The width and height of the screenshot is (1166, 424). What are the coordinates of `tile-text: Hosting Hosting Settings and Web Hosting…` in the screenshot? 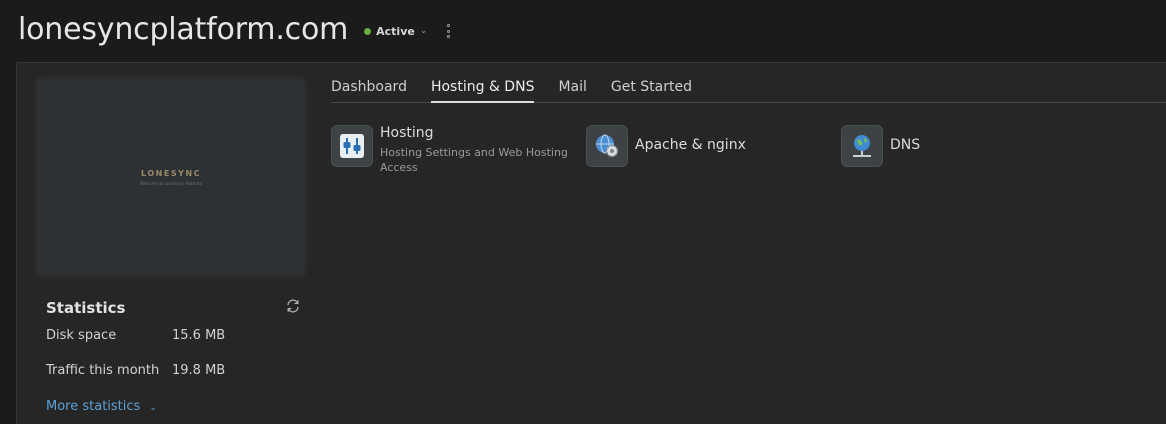 It's located at (475, 150).